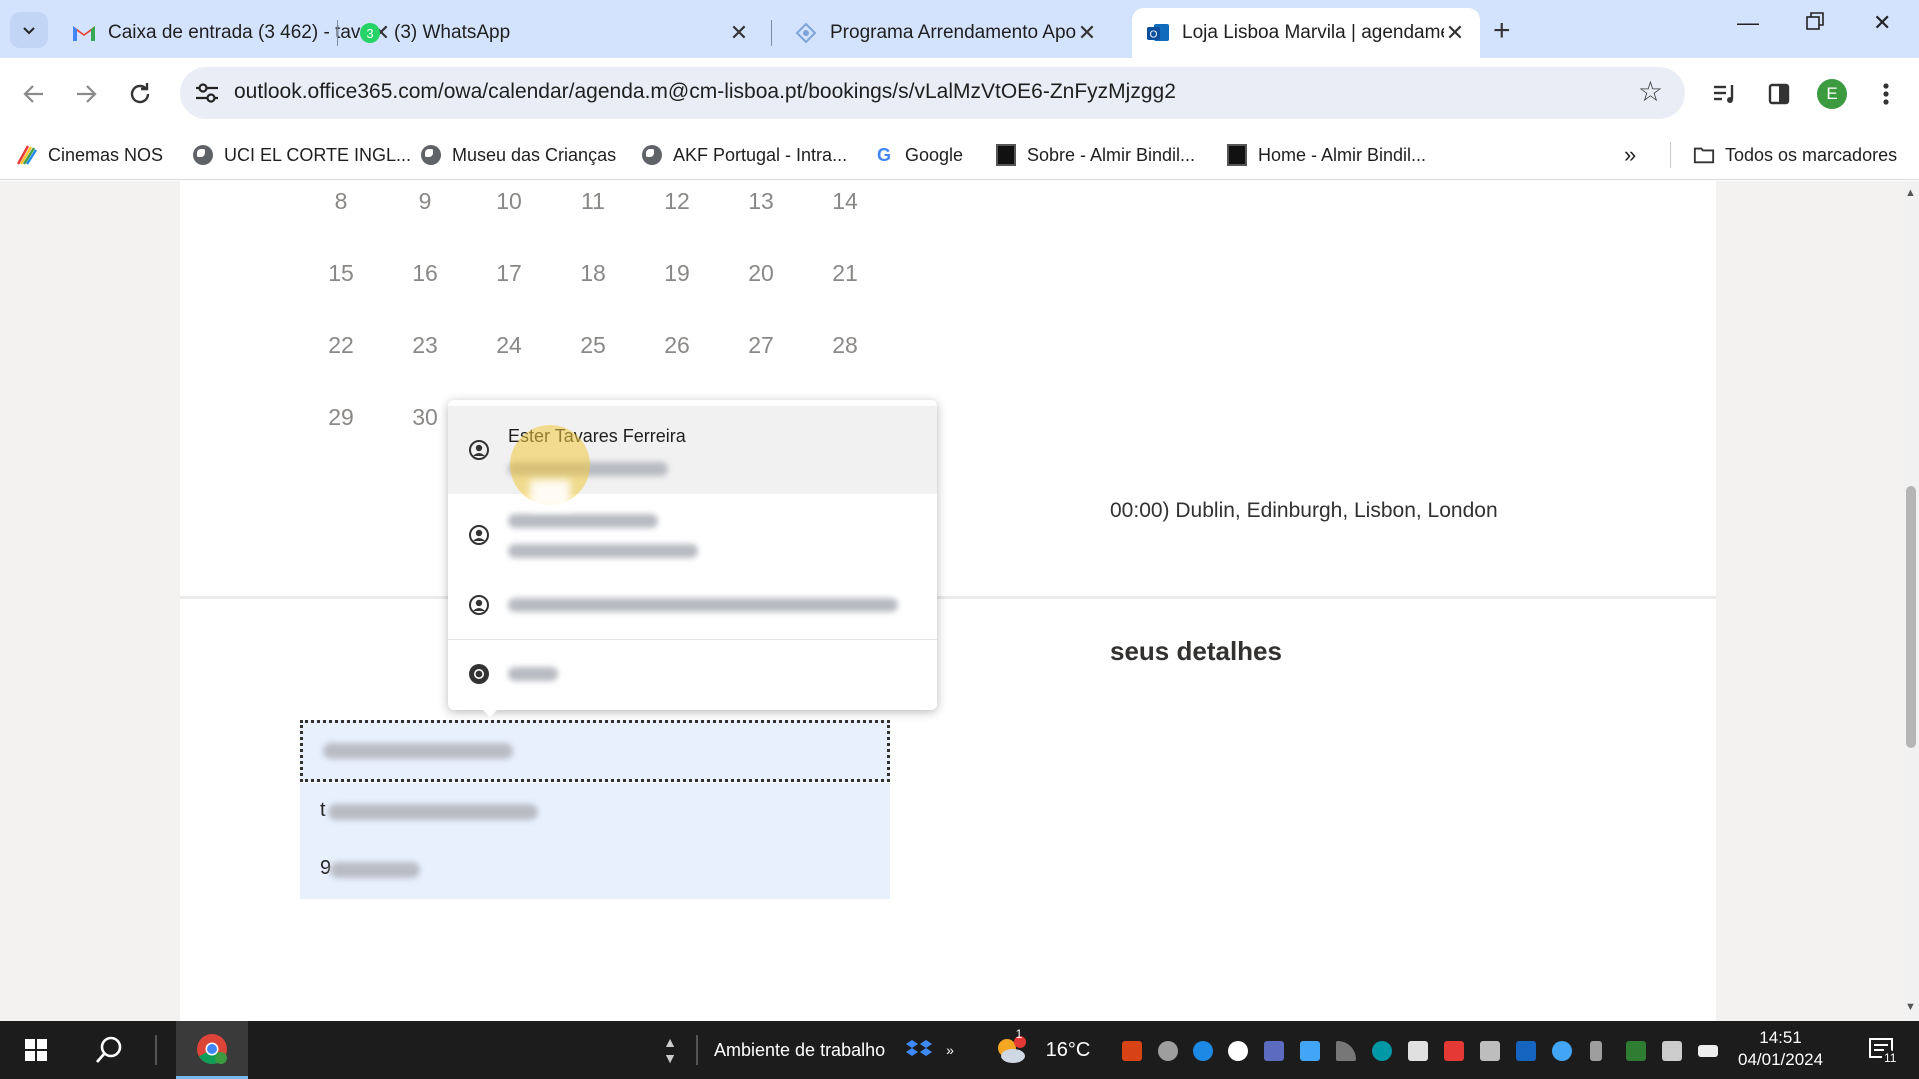 The image size is (1919, 1079). What do you see at coordinates (1168, 1051) in the screenshot?
I see `skype-icon` at bounding box center [1168, 1051].